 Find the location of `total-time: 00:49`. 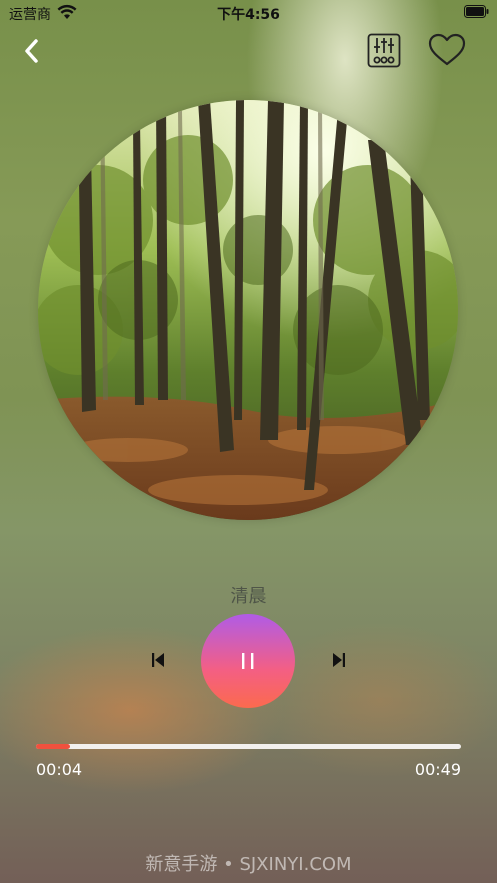

total-time: 00:49 is located at coordinates (437, 769).